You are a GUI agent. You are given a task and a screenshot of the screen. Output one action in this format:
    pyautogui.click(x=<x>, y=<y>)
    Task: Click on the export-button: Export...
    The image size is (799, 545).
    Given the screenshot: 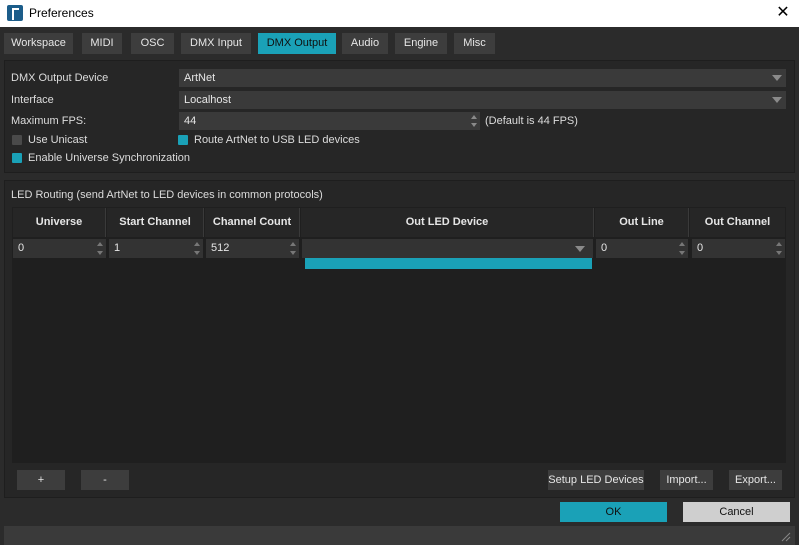 What is the action you would take?
    pyautogui.click(x=755, y=480)
    